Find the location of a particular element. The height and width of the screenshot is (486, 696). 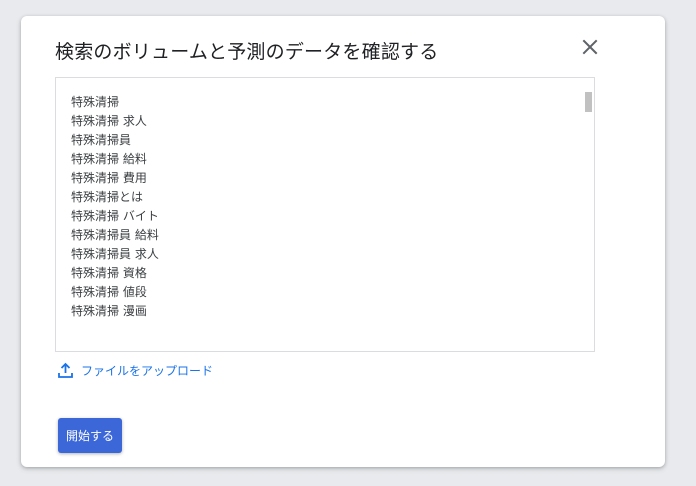

close-icon is located at coordinates (590, 47).